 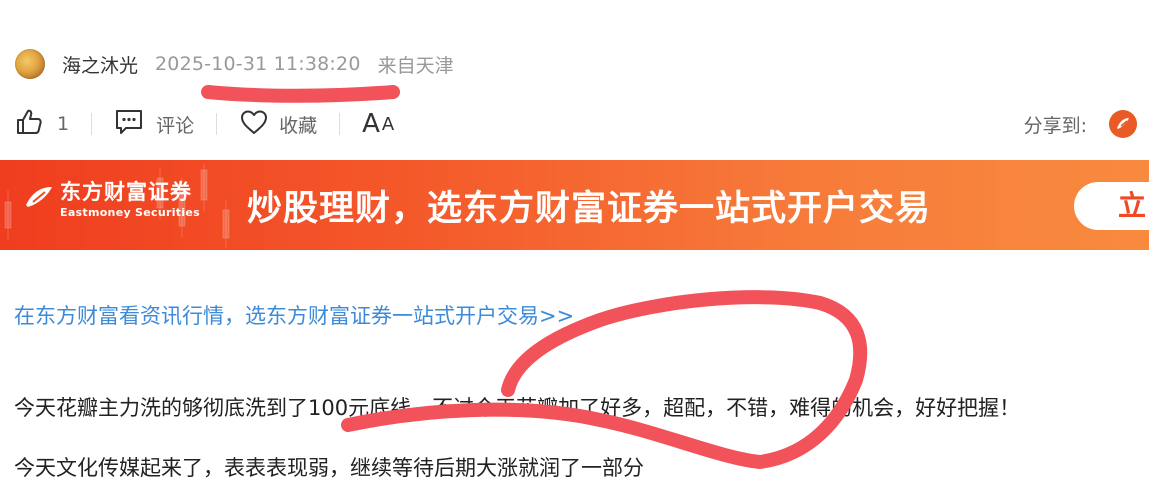 I want to click on comment-button: 评论, so click(x=154, y=124).